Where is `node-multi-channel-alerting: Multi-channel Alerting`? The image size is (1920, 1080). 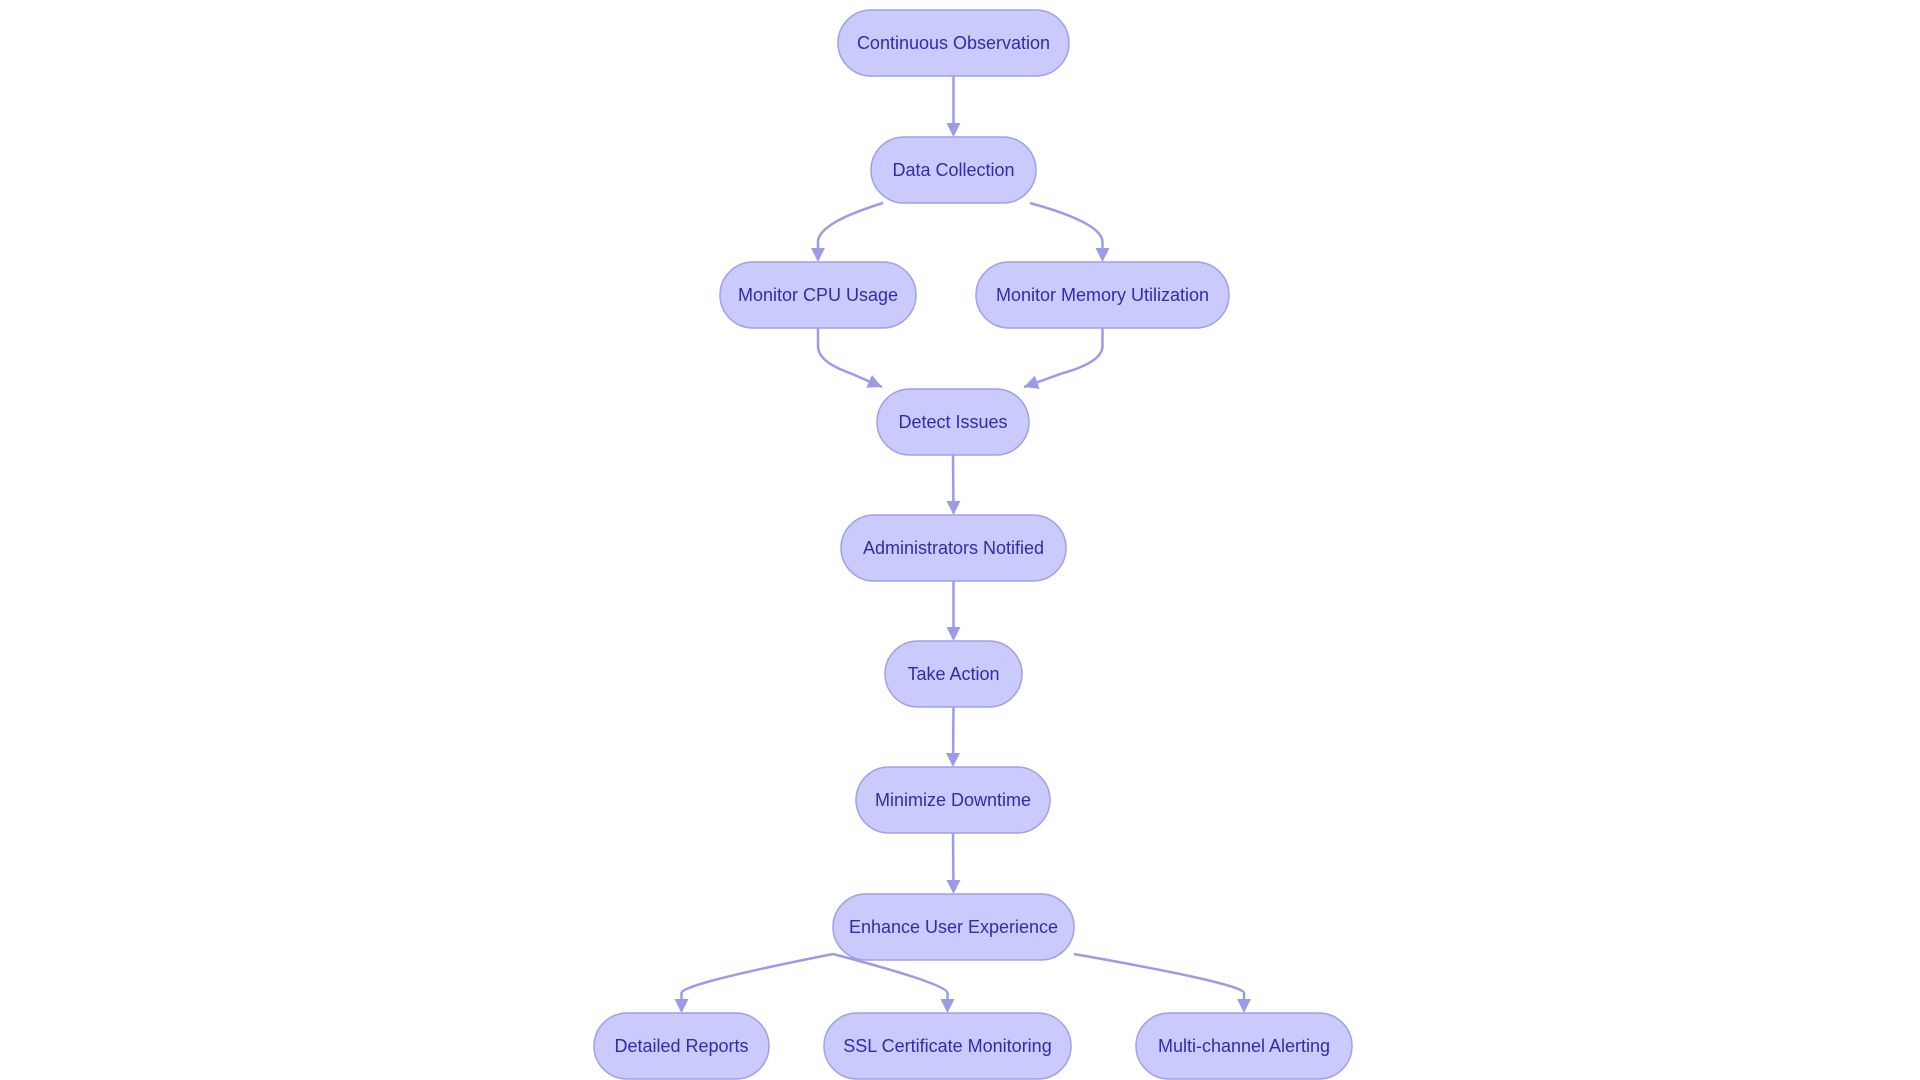 node-multi-channel-alerting: Multi-channel Alerting is located at coordinates (1244, 1046).